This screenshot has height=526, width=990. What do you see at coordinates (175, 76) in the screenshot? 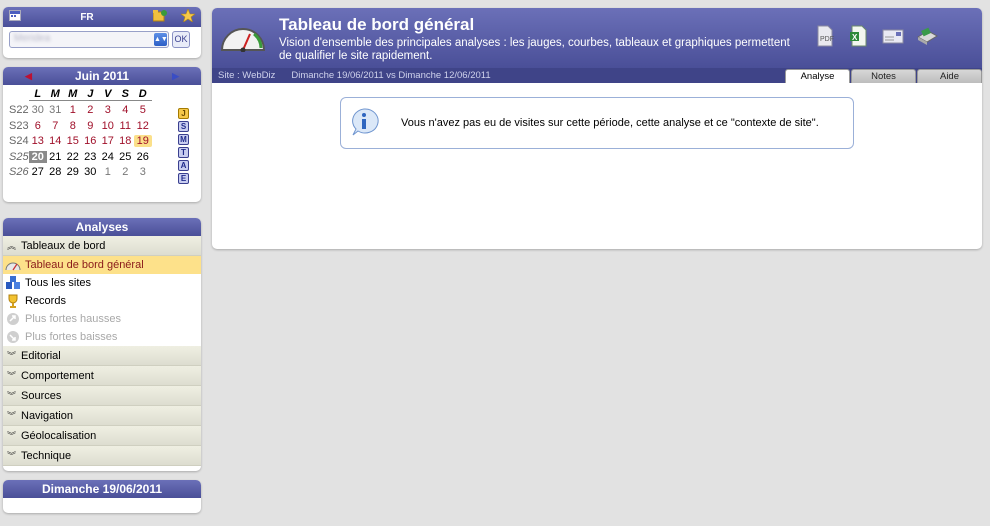
I see `next-month-icon: ▶` at bounding box center [175, 76].